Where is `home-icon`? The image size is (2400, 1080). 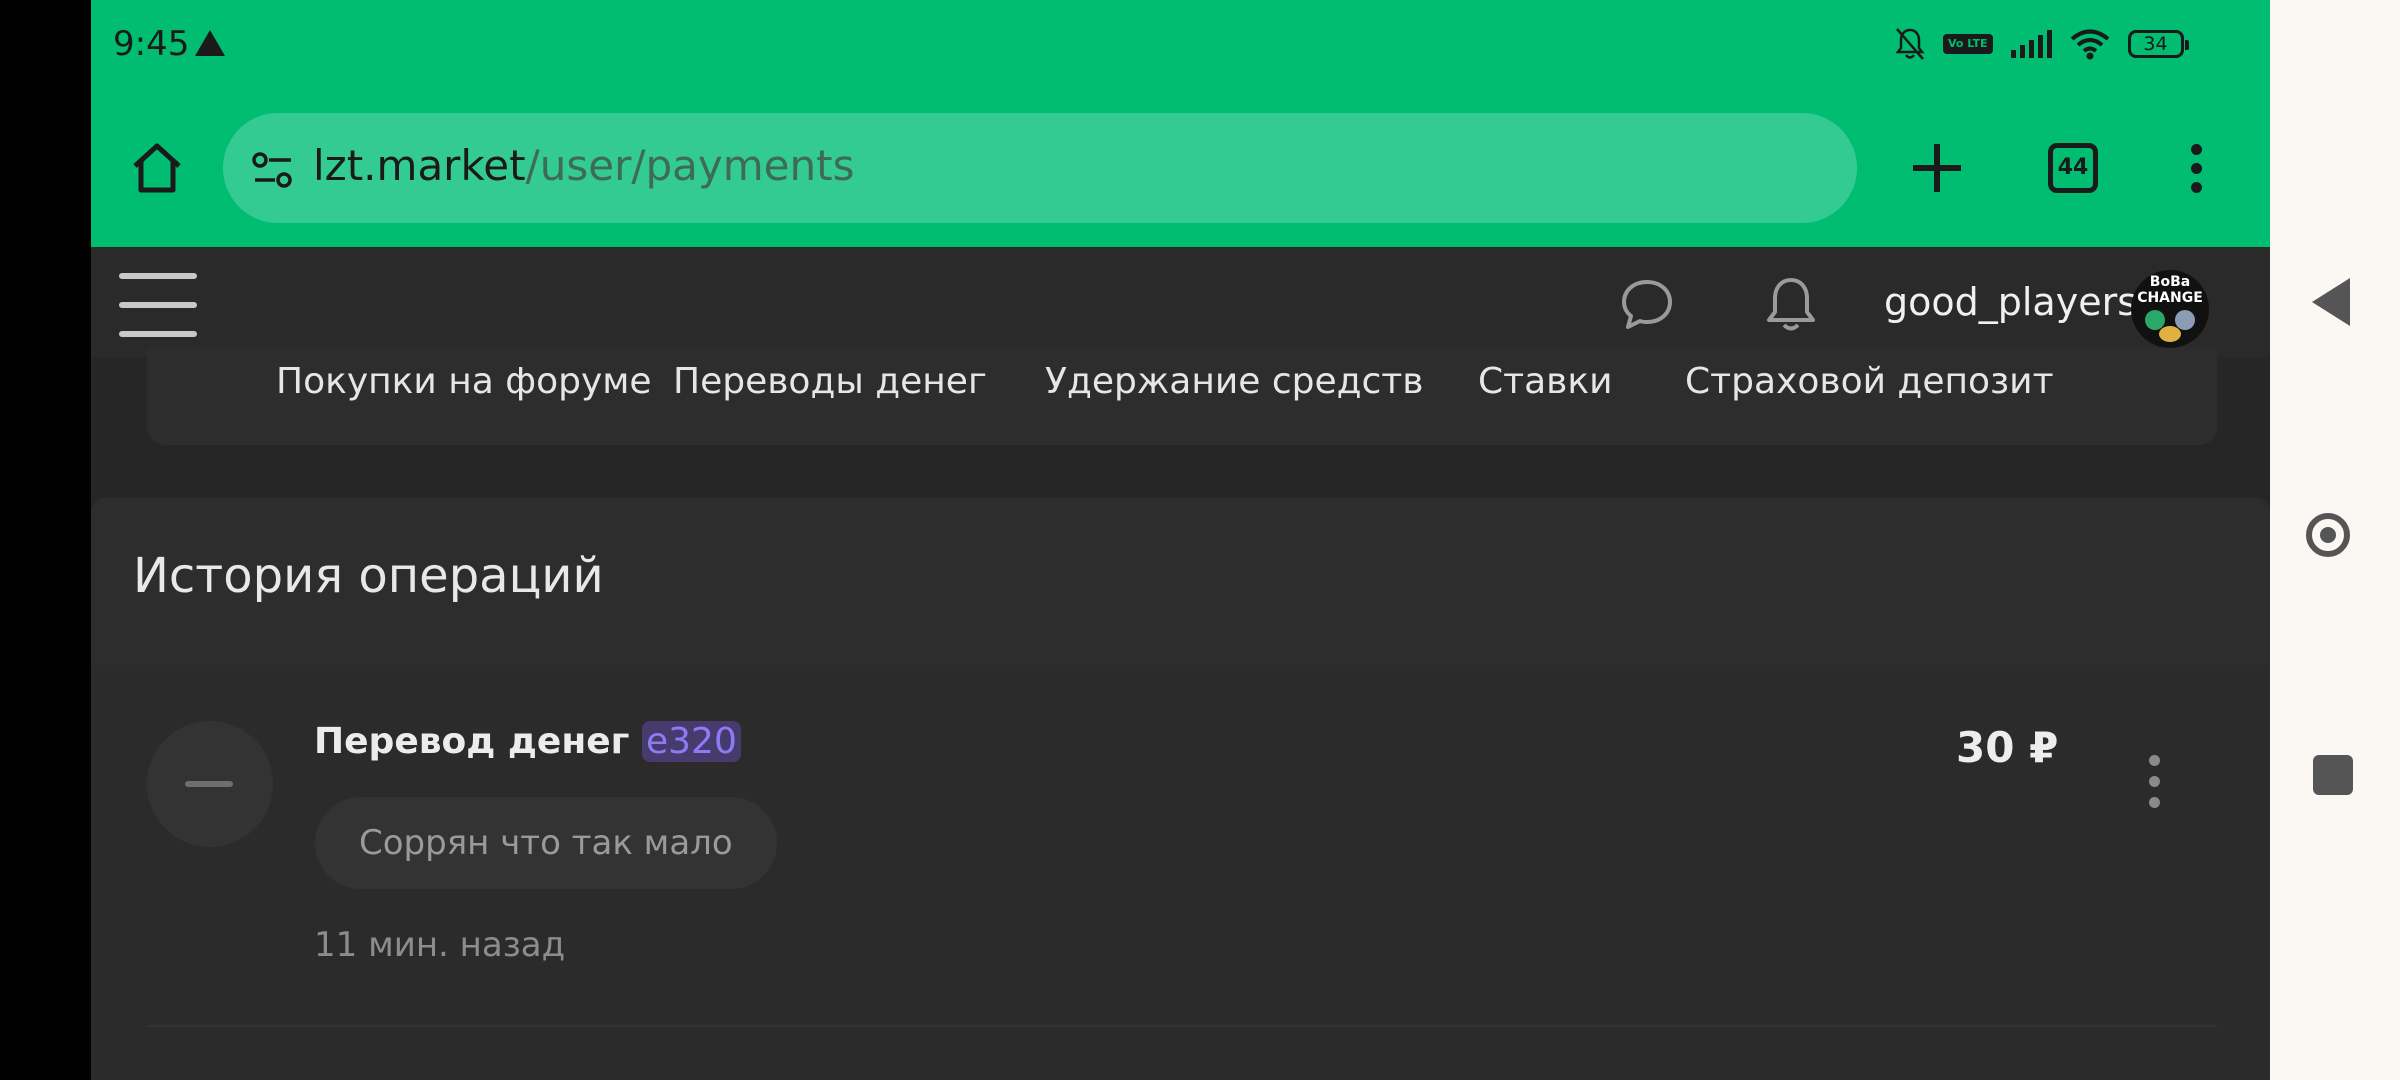
home-icon is located at coordinates (157, 168).